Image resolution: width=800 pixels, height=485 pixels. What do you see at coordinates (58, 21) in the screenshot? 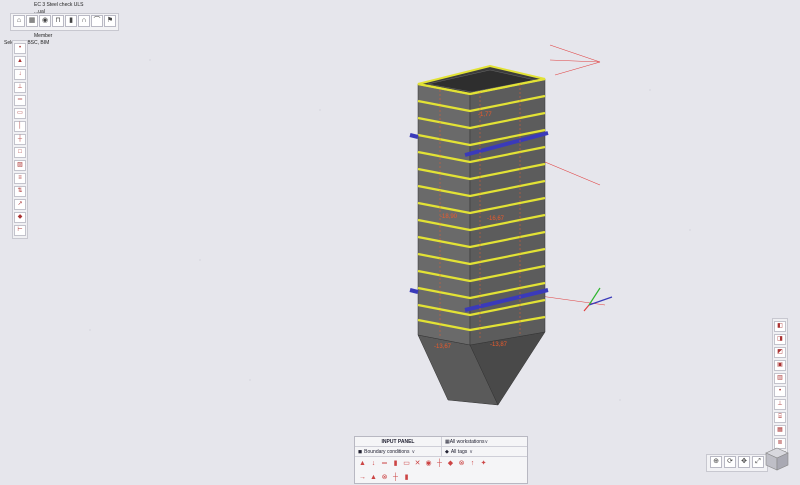
I see `frame-icon: ⊓` at bounding box center [58, 21].